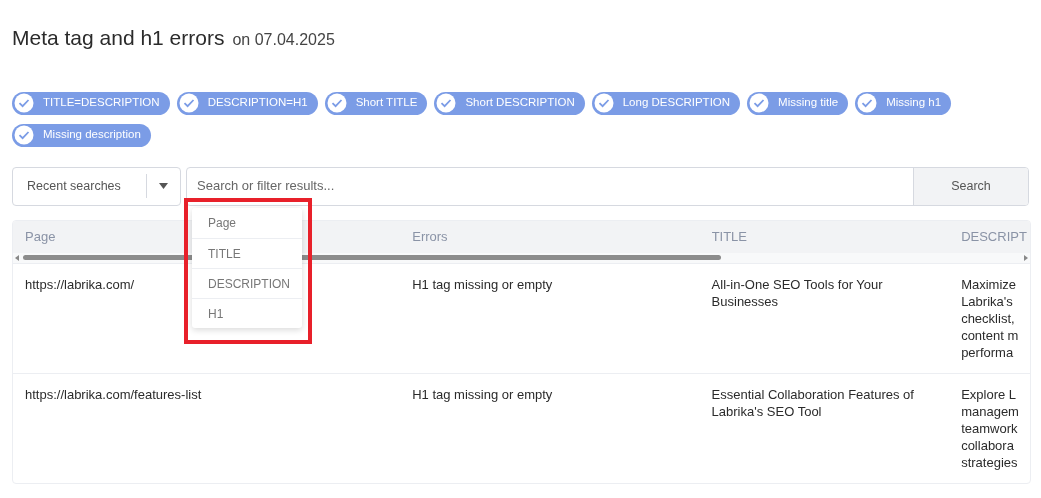 The height and width of the screenshot is (498, 1041). Describe the element at coordinates (813, 402) in the screenshot. I see `table-cell-text: Essential Collaboration Features of Labrika's SEO Tool` at that location.